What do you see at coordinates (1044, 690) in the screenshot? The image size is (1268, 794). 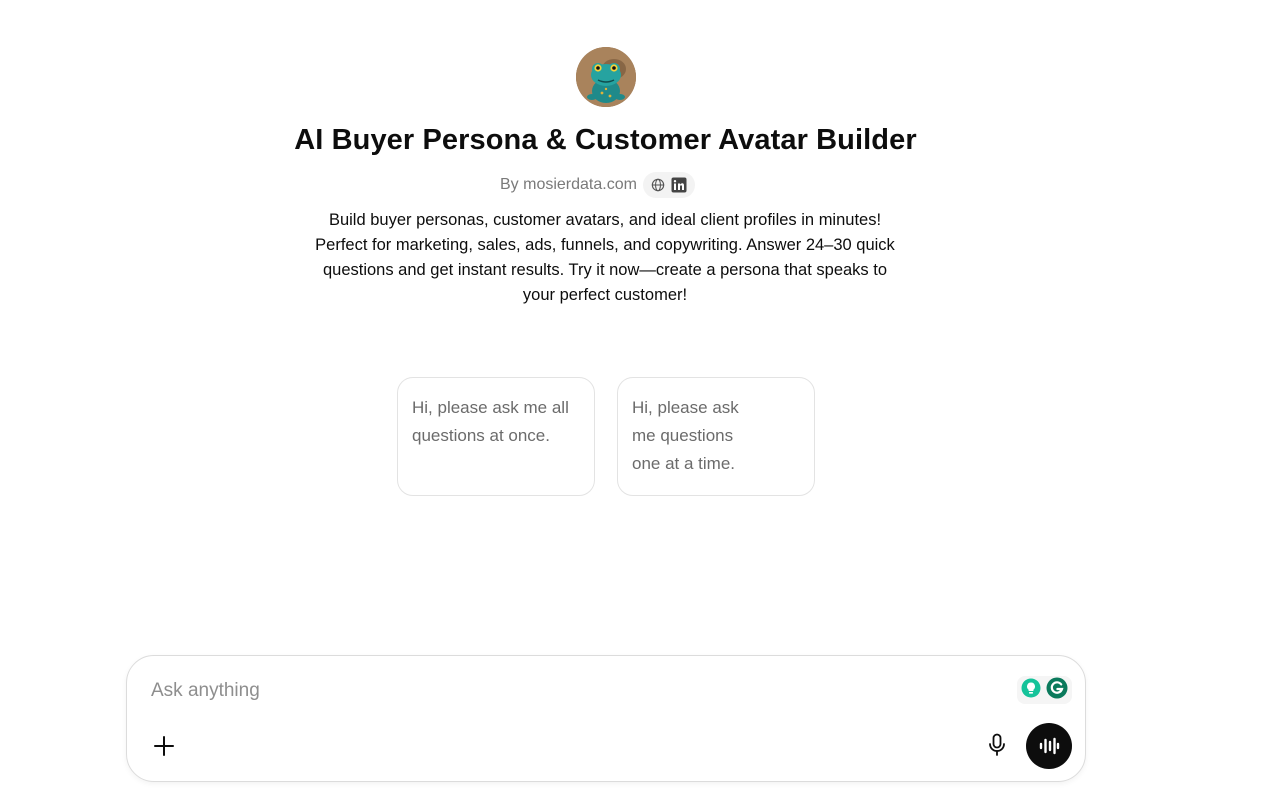 I see `grammarly-widget` at bounding box center [1044, 690].